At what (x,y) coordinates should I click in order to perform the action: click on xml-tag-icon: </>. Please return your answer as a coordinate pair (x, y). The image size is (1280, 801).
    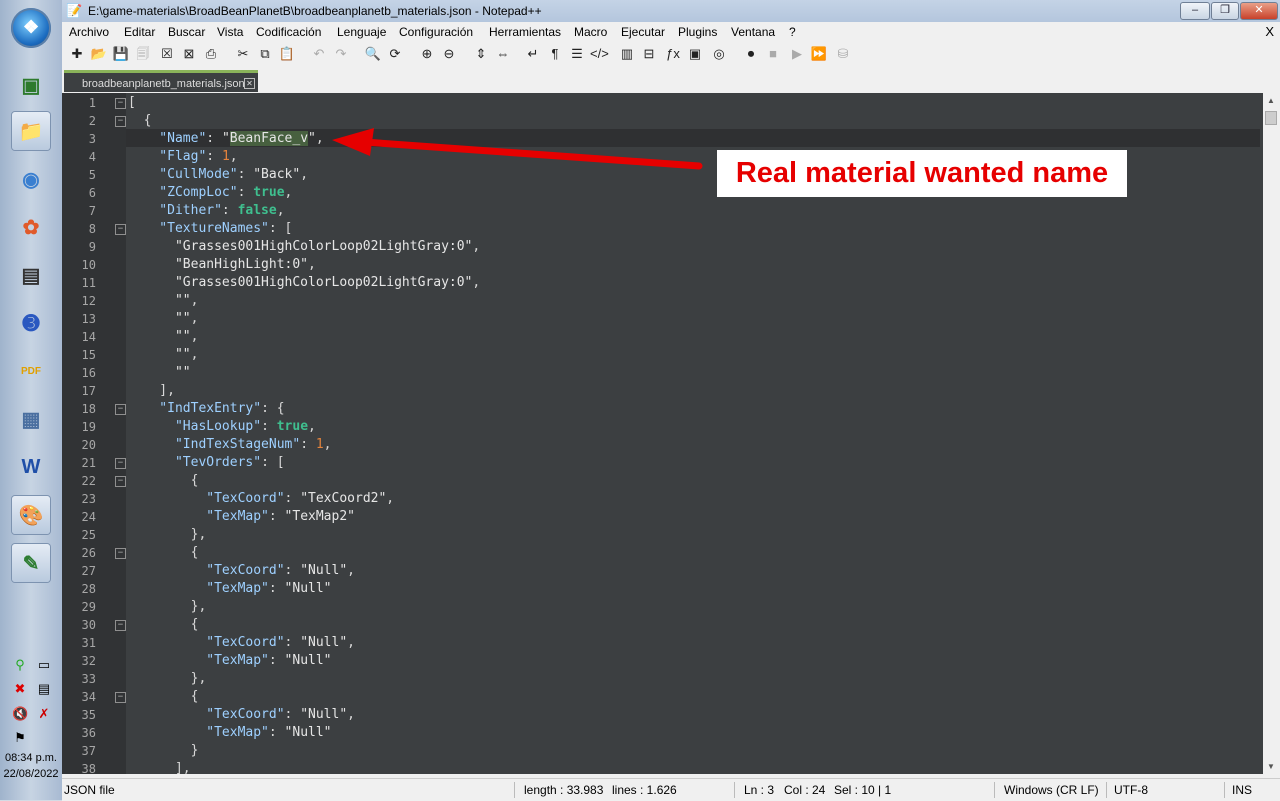
    Looking at the image, I should click on (599, 54).